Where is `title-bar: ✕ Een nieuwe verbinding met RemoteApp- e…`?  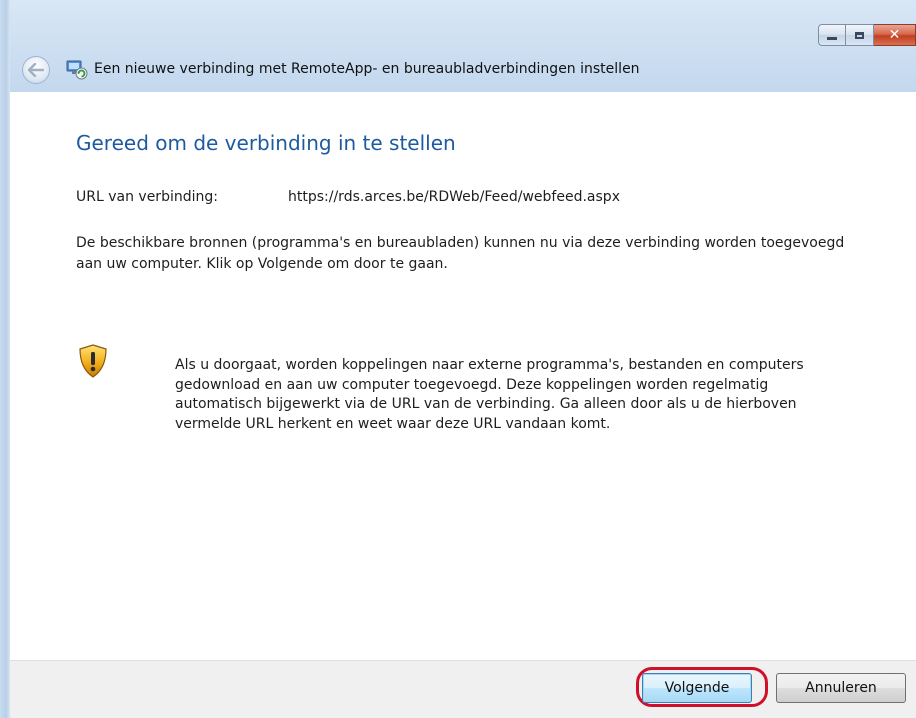
title-bar: ✕ Een nieuwe verbinding met RemoteApp- e… is located at coordinates (458, 46).